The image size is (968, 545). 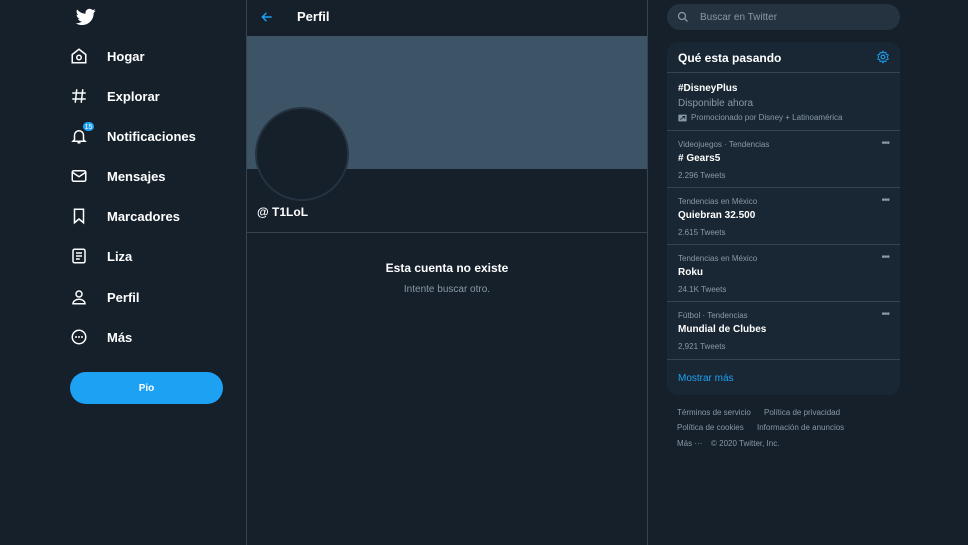 What do you see at coordinates (101, 337) in the screenshot?
I see `sidebar-item-more: Más` at bounding box center [101, 337].